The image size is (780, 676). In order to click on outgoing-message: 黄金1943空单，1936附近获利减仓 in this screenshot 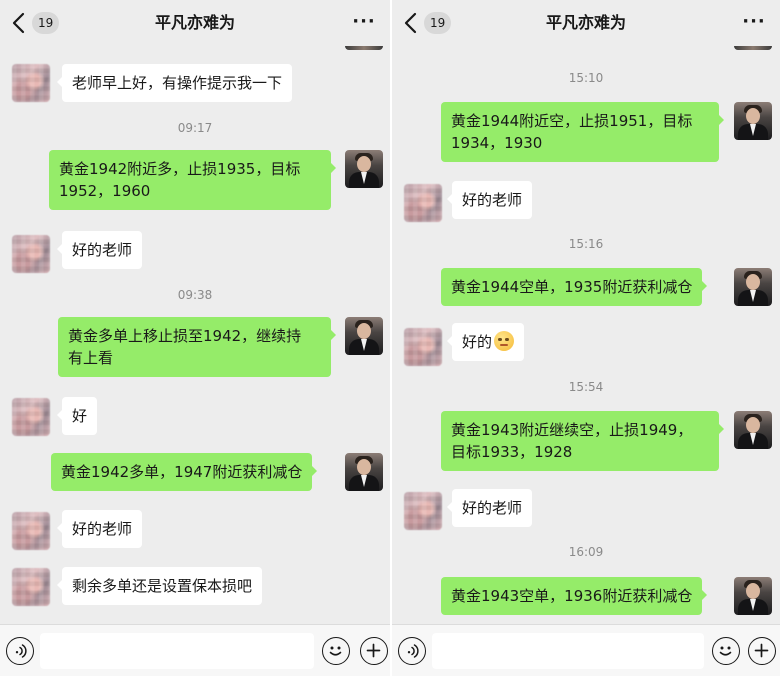, I will do `click(574, 596)`.